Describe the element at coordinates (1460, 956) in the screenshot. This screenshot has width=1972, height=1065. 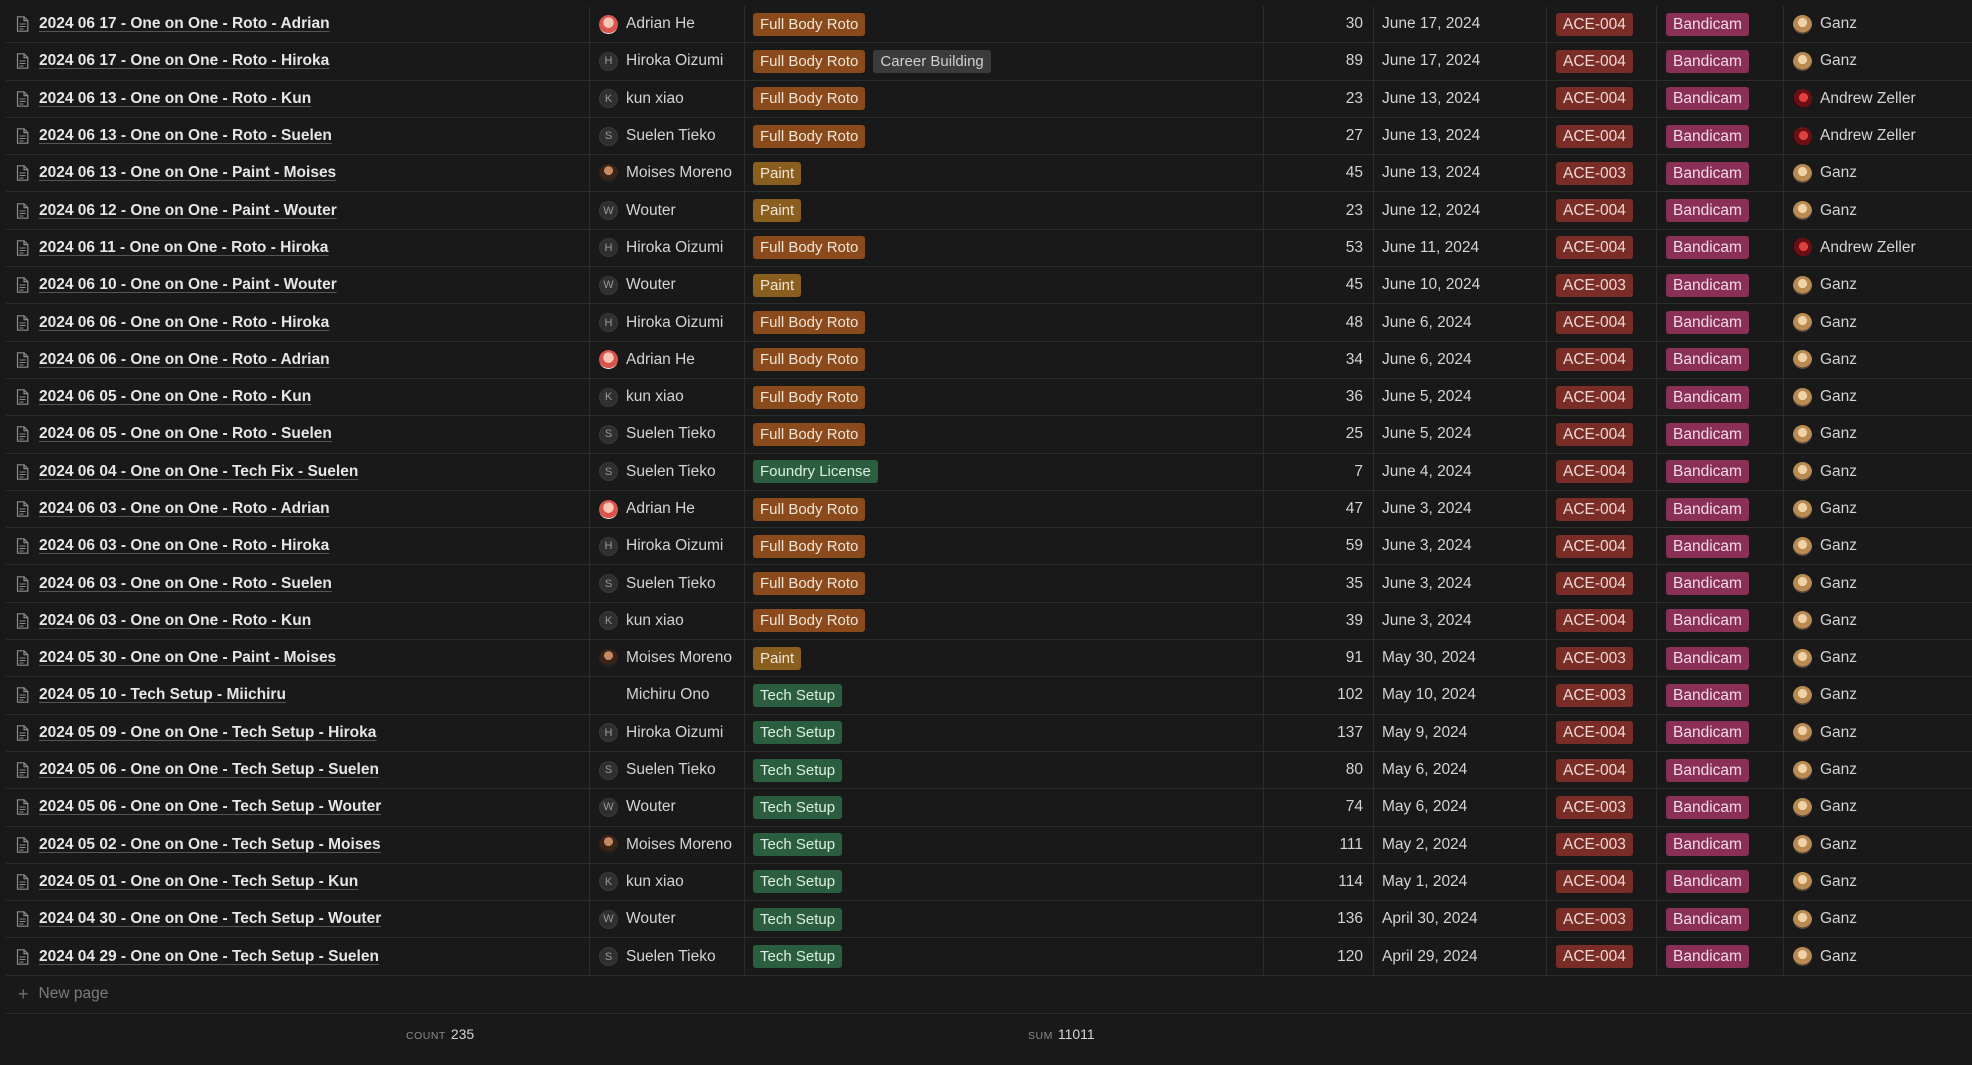
I see `date-cell: April 29, 2024` at that location.